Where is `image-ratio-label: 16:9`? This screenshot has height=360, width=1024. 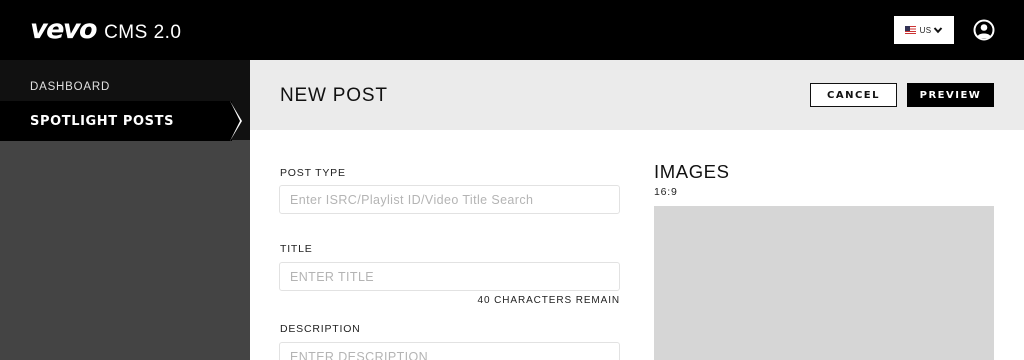
image-ratio-label: 16:9 is located at coordinates (666, 192).